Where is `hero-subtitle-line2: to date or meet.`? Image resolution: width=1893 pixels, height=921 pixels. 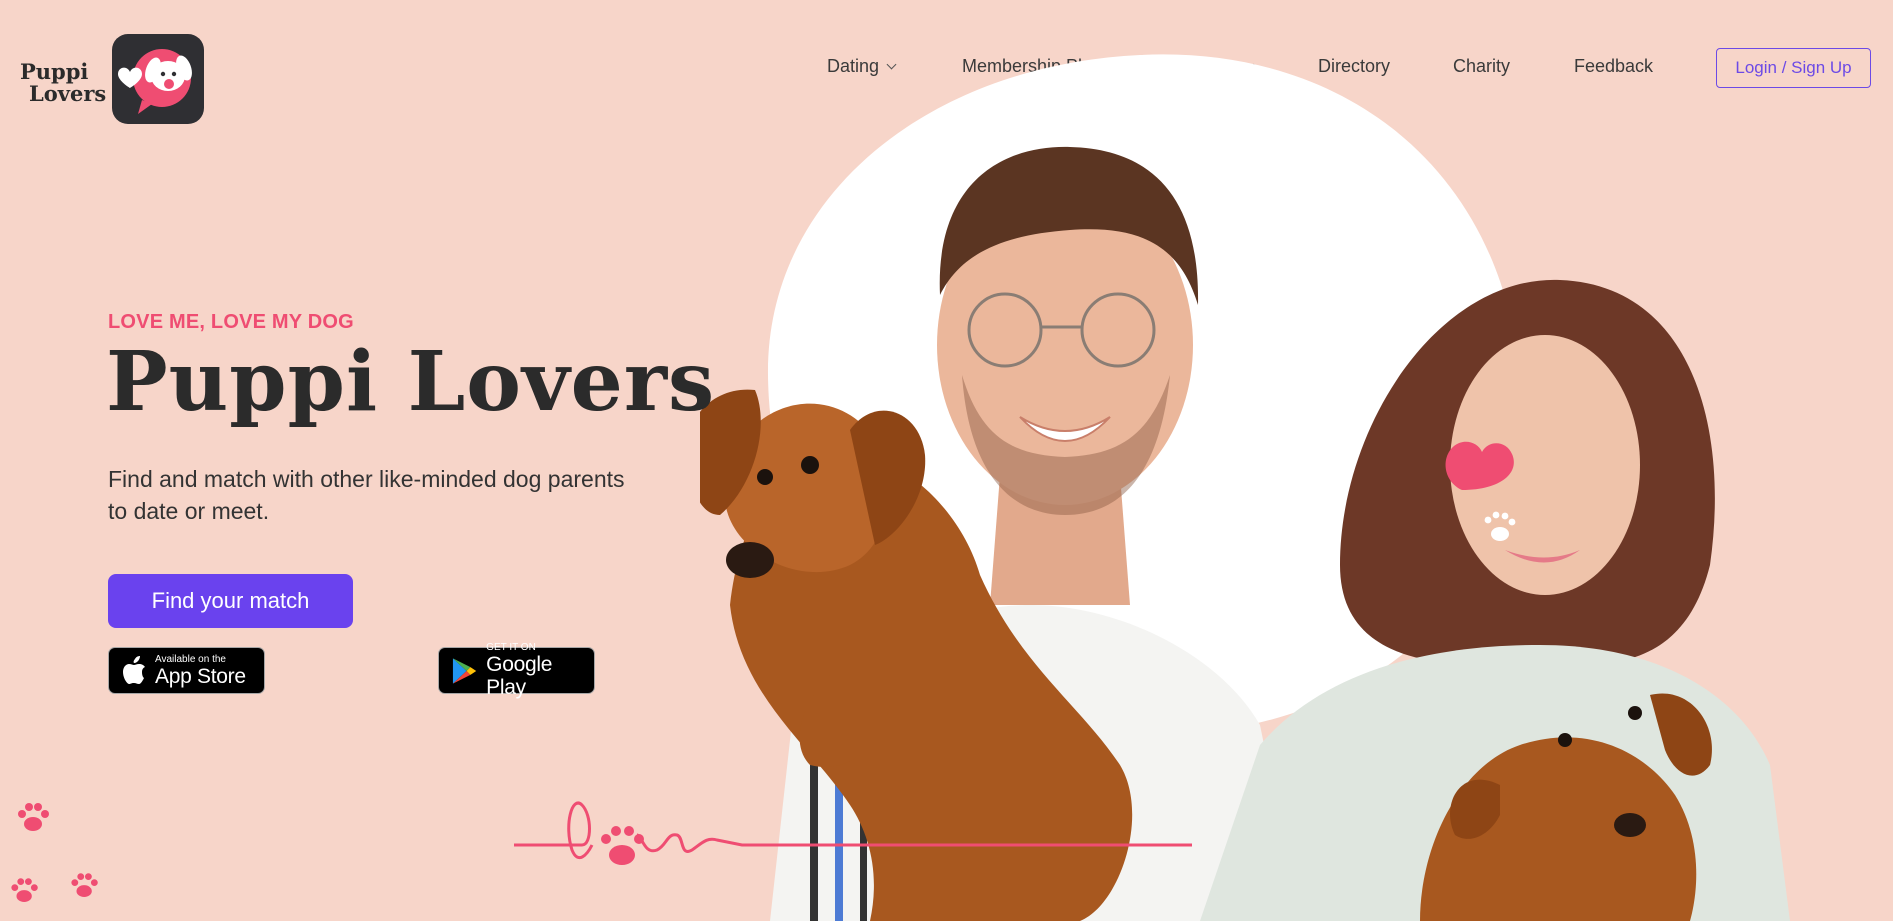 hero-subtitle-line2: to date or meet. is located at coordinates (189, 511).